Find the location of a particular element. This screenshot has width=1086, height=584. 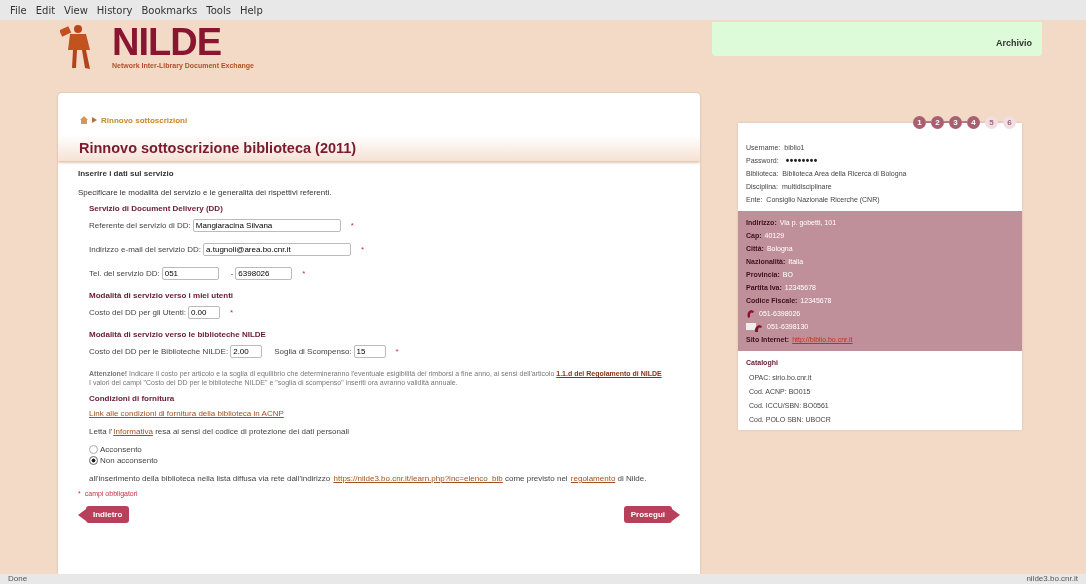

text-link: https://nilde3.bo.cnr.it/learn.php?inc=elenco_bib is located at coordinates (418, 478).